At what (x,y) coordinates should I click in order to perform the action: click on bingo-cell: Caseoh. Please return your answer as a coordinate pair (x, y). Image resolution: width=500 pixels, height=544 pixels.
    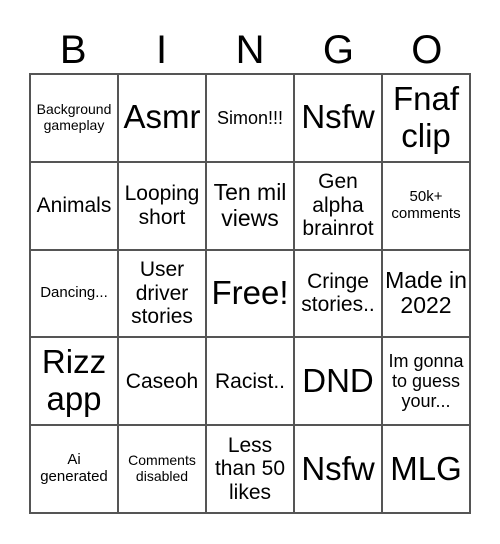
    Looking at the image, I should click on (162, 381).